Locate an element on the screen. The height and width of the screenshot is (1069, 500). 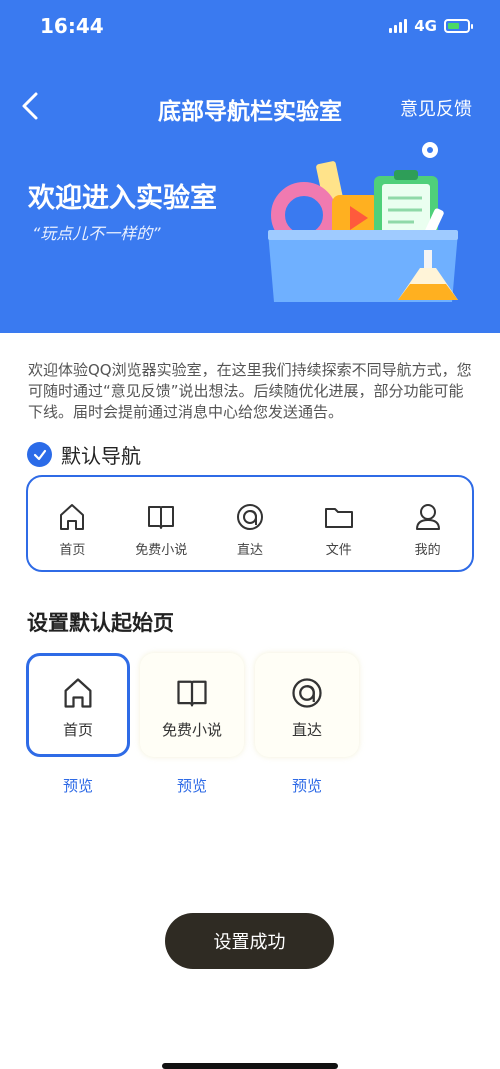
home-indicator is located at coordinates (250, 1066).